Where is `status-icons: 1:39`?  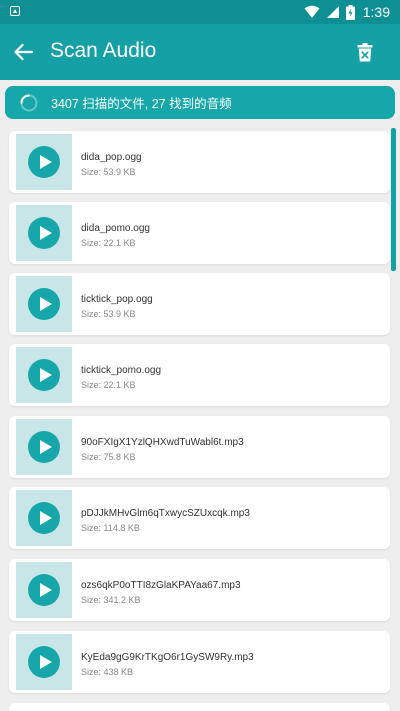 status-icons: 1:39 is located at coordinates (347, 12).